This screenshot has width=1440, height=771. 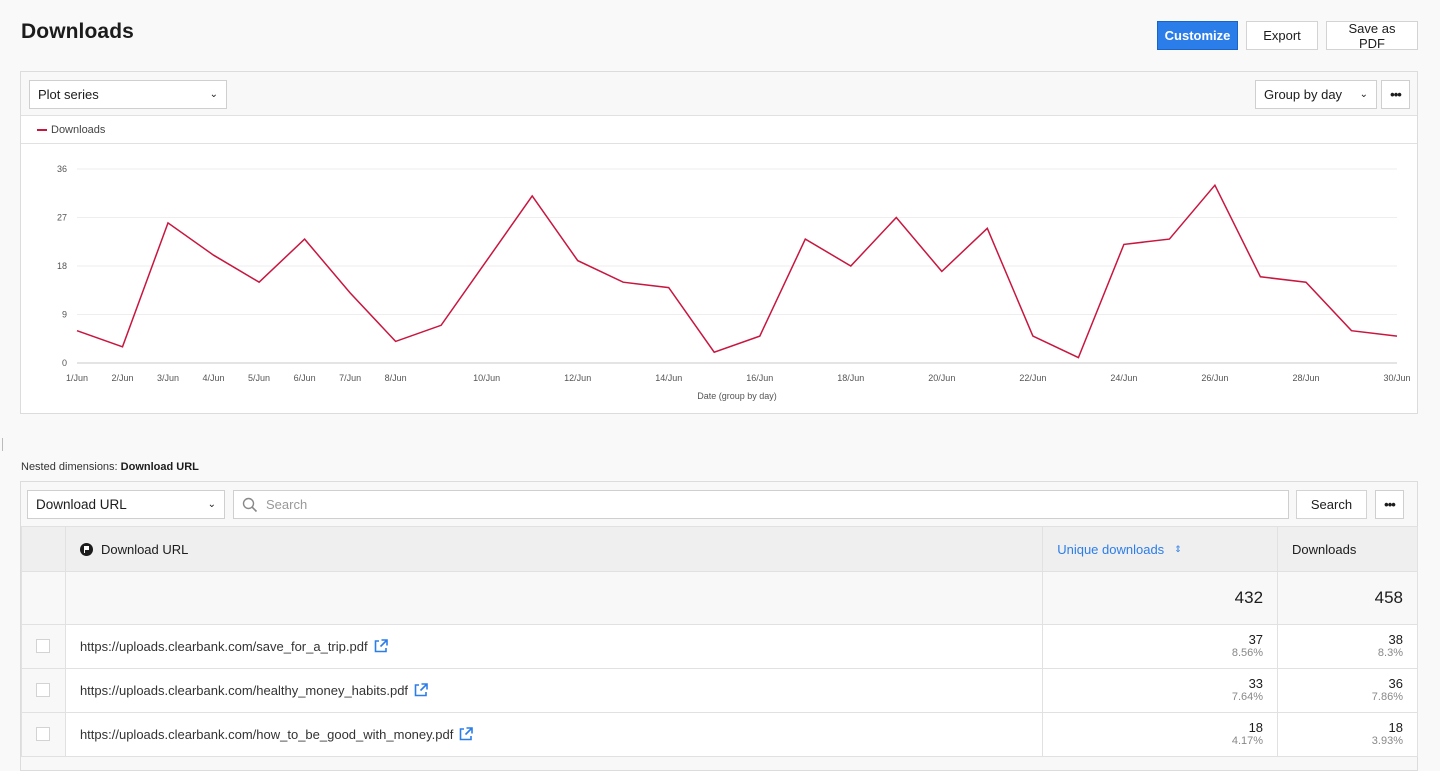 I want to click on totals-row: 432 458, so click(x=719, y=598).